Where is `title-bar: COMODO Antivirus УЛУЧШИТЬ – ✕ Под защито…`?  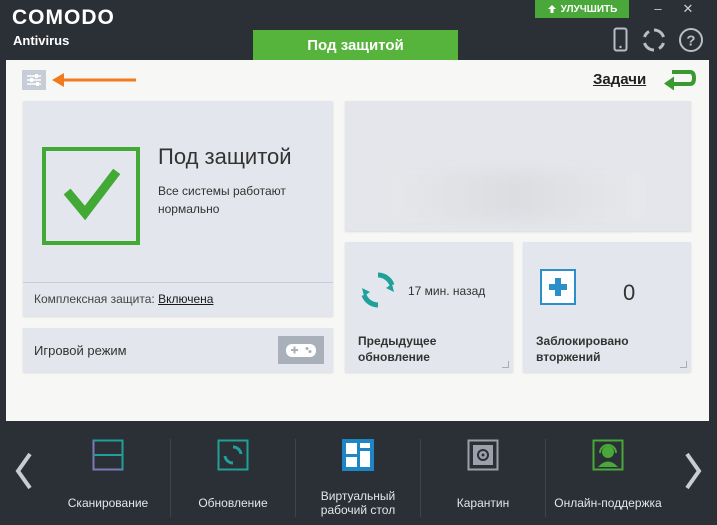
title-bar: COMODO Antivirus УЛУЧШИТЬ – ✕ Под защито… is located at coordinates (358, 30).